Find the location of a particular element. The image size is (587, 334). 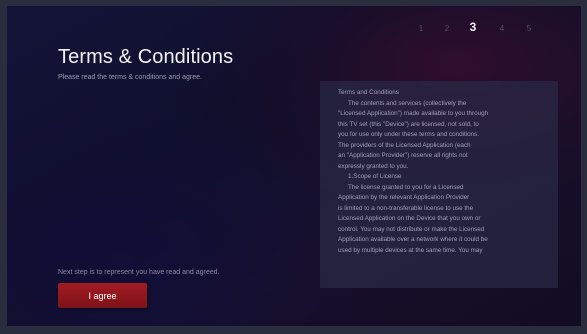

terms-line: Terms and Conditions is located at coordinates (368, 92).